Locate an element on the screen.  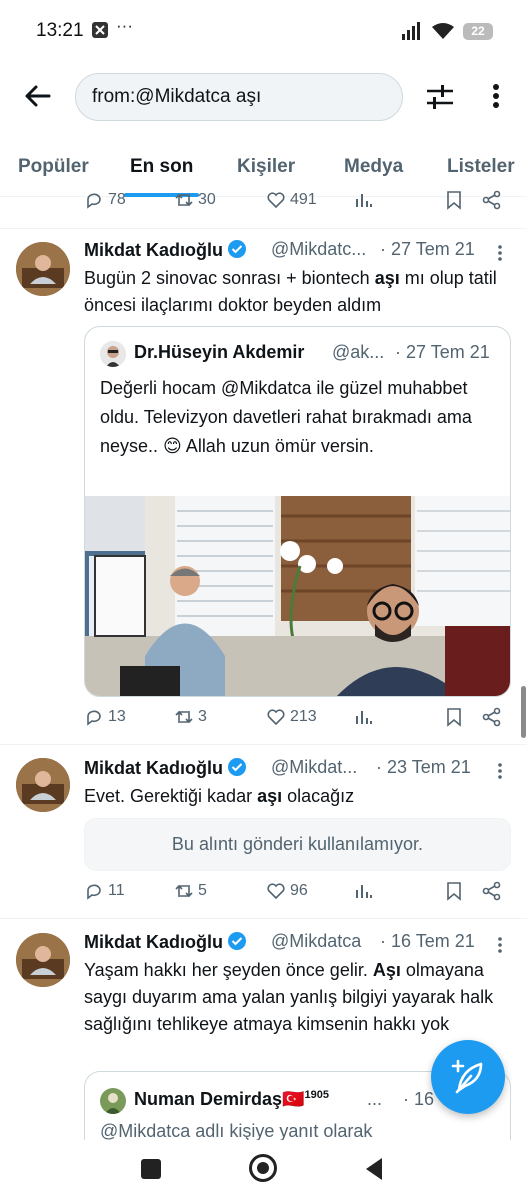
bookmark-icon is located at coordinates (454, 717).